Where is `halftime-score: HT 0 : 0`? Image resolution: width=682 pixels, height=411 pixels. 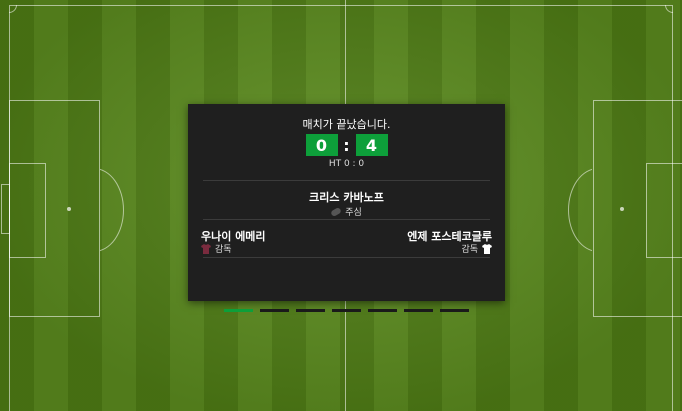
halftime-score: HT 0 : 0 is located at coordinates (346, 164).